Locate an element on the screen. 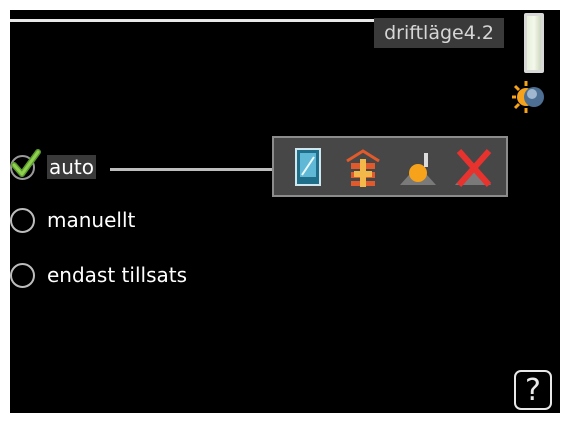 Image resolution: width=569 pixels, height=423 pixels. option-auto: auto is located at coordinates (53, 165).